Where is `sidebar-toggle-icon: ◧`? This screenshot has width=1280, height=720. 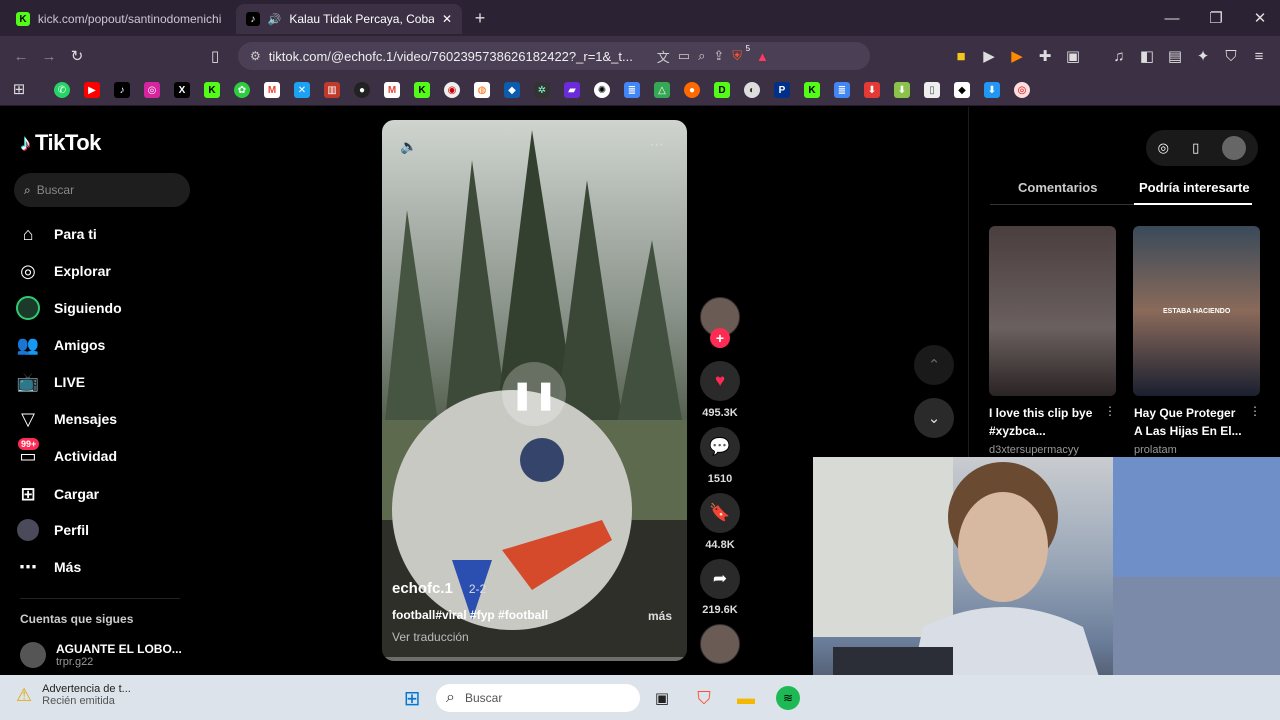
sidebar-toggle-icon: ◧ is located at coordinates (1147, 56).